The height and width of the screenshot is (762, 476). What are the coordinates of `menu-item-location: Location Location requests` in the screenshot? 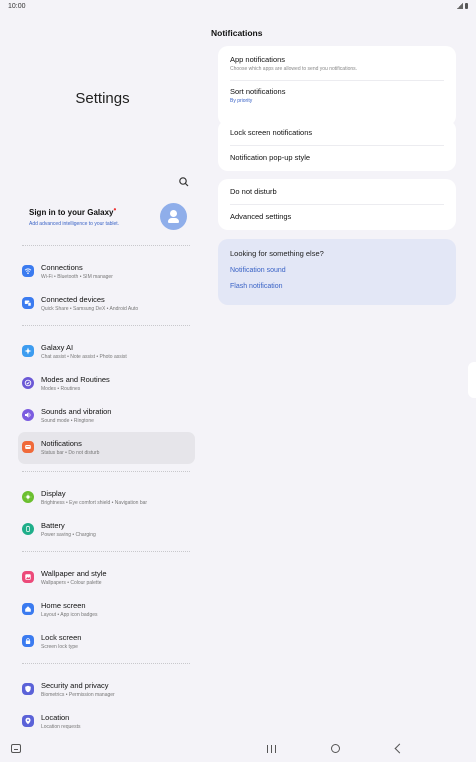 It's located at (106, 722).